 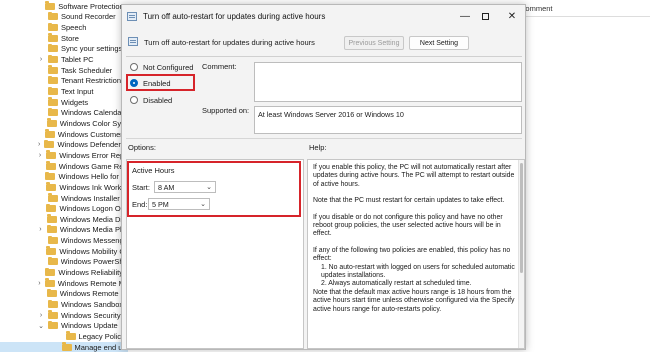 I want to click on tree-item: Windows Ink Workspace, so click(x=64, y=187).